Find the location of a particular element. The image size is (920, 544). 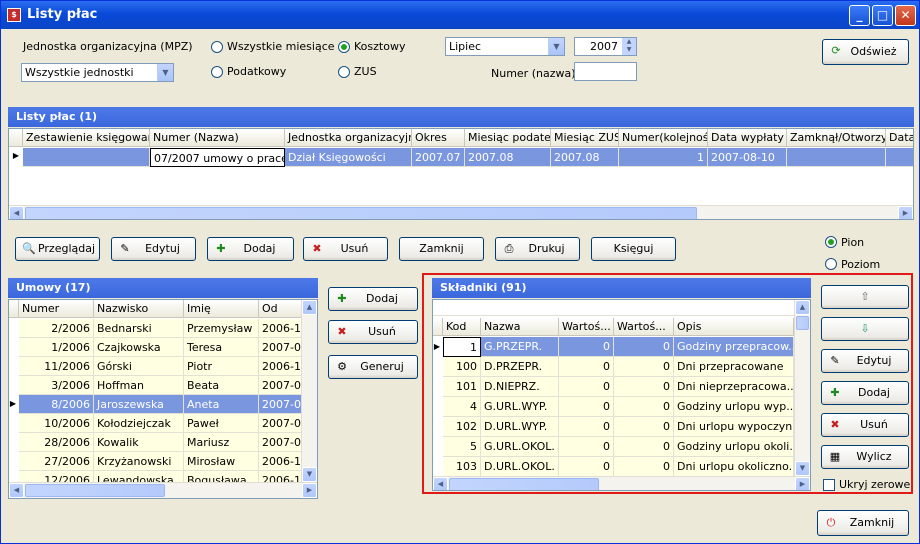

table-cell: Hoffman is located at coordinates (139, 385).